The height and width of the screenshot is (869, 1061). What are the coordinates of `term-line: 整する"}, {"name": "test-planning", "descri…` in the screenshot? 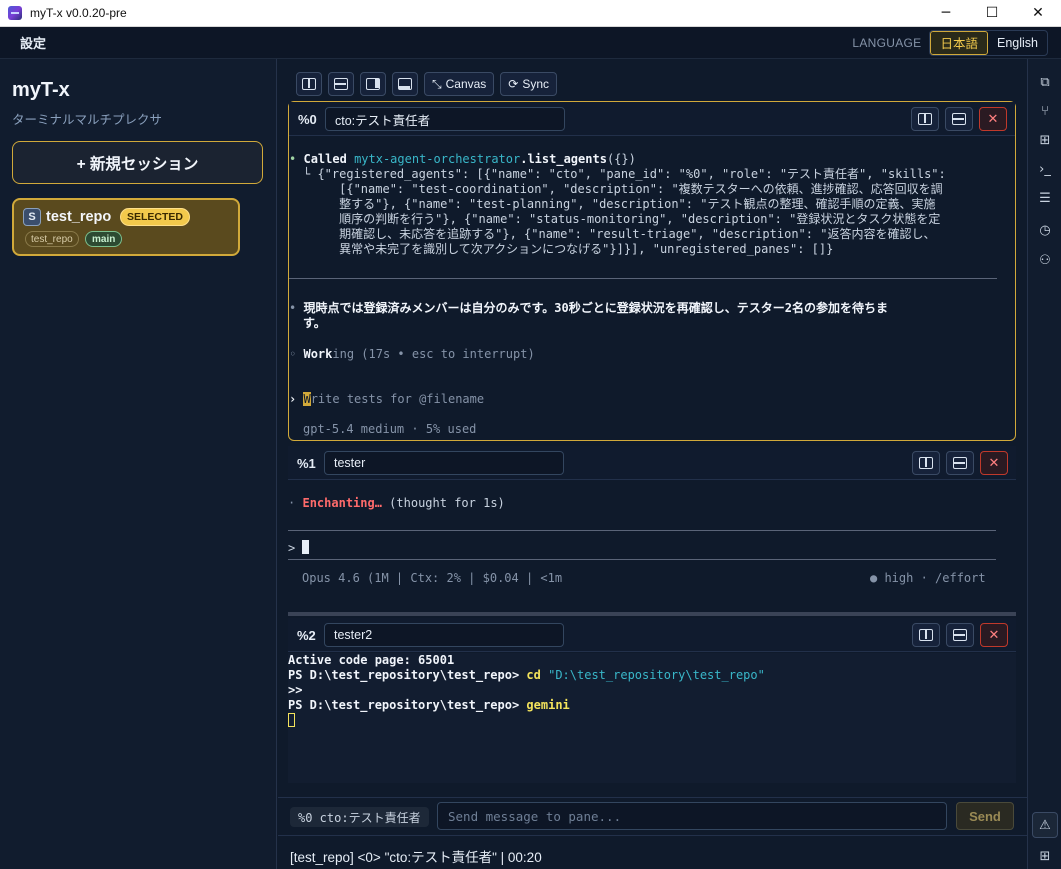 It's located at (619, 204).